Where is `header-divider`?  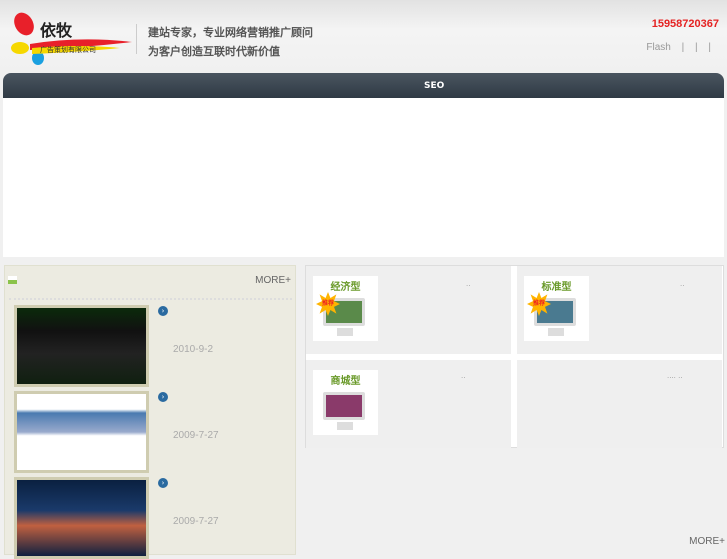
header-divider is located at coordinates (136, 39).